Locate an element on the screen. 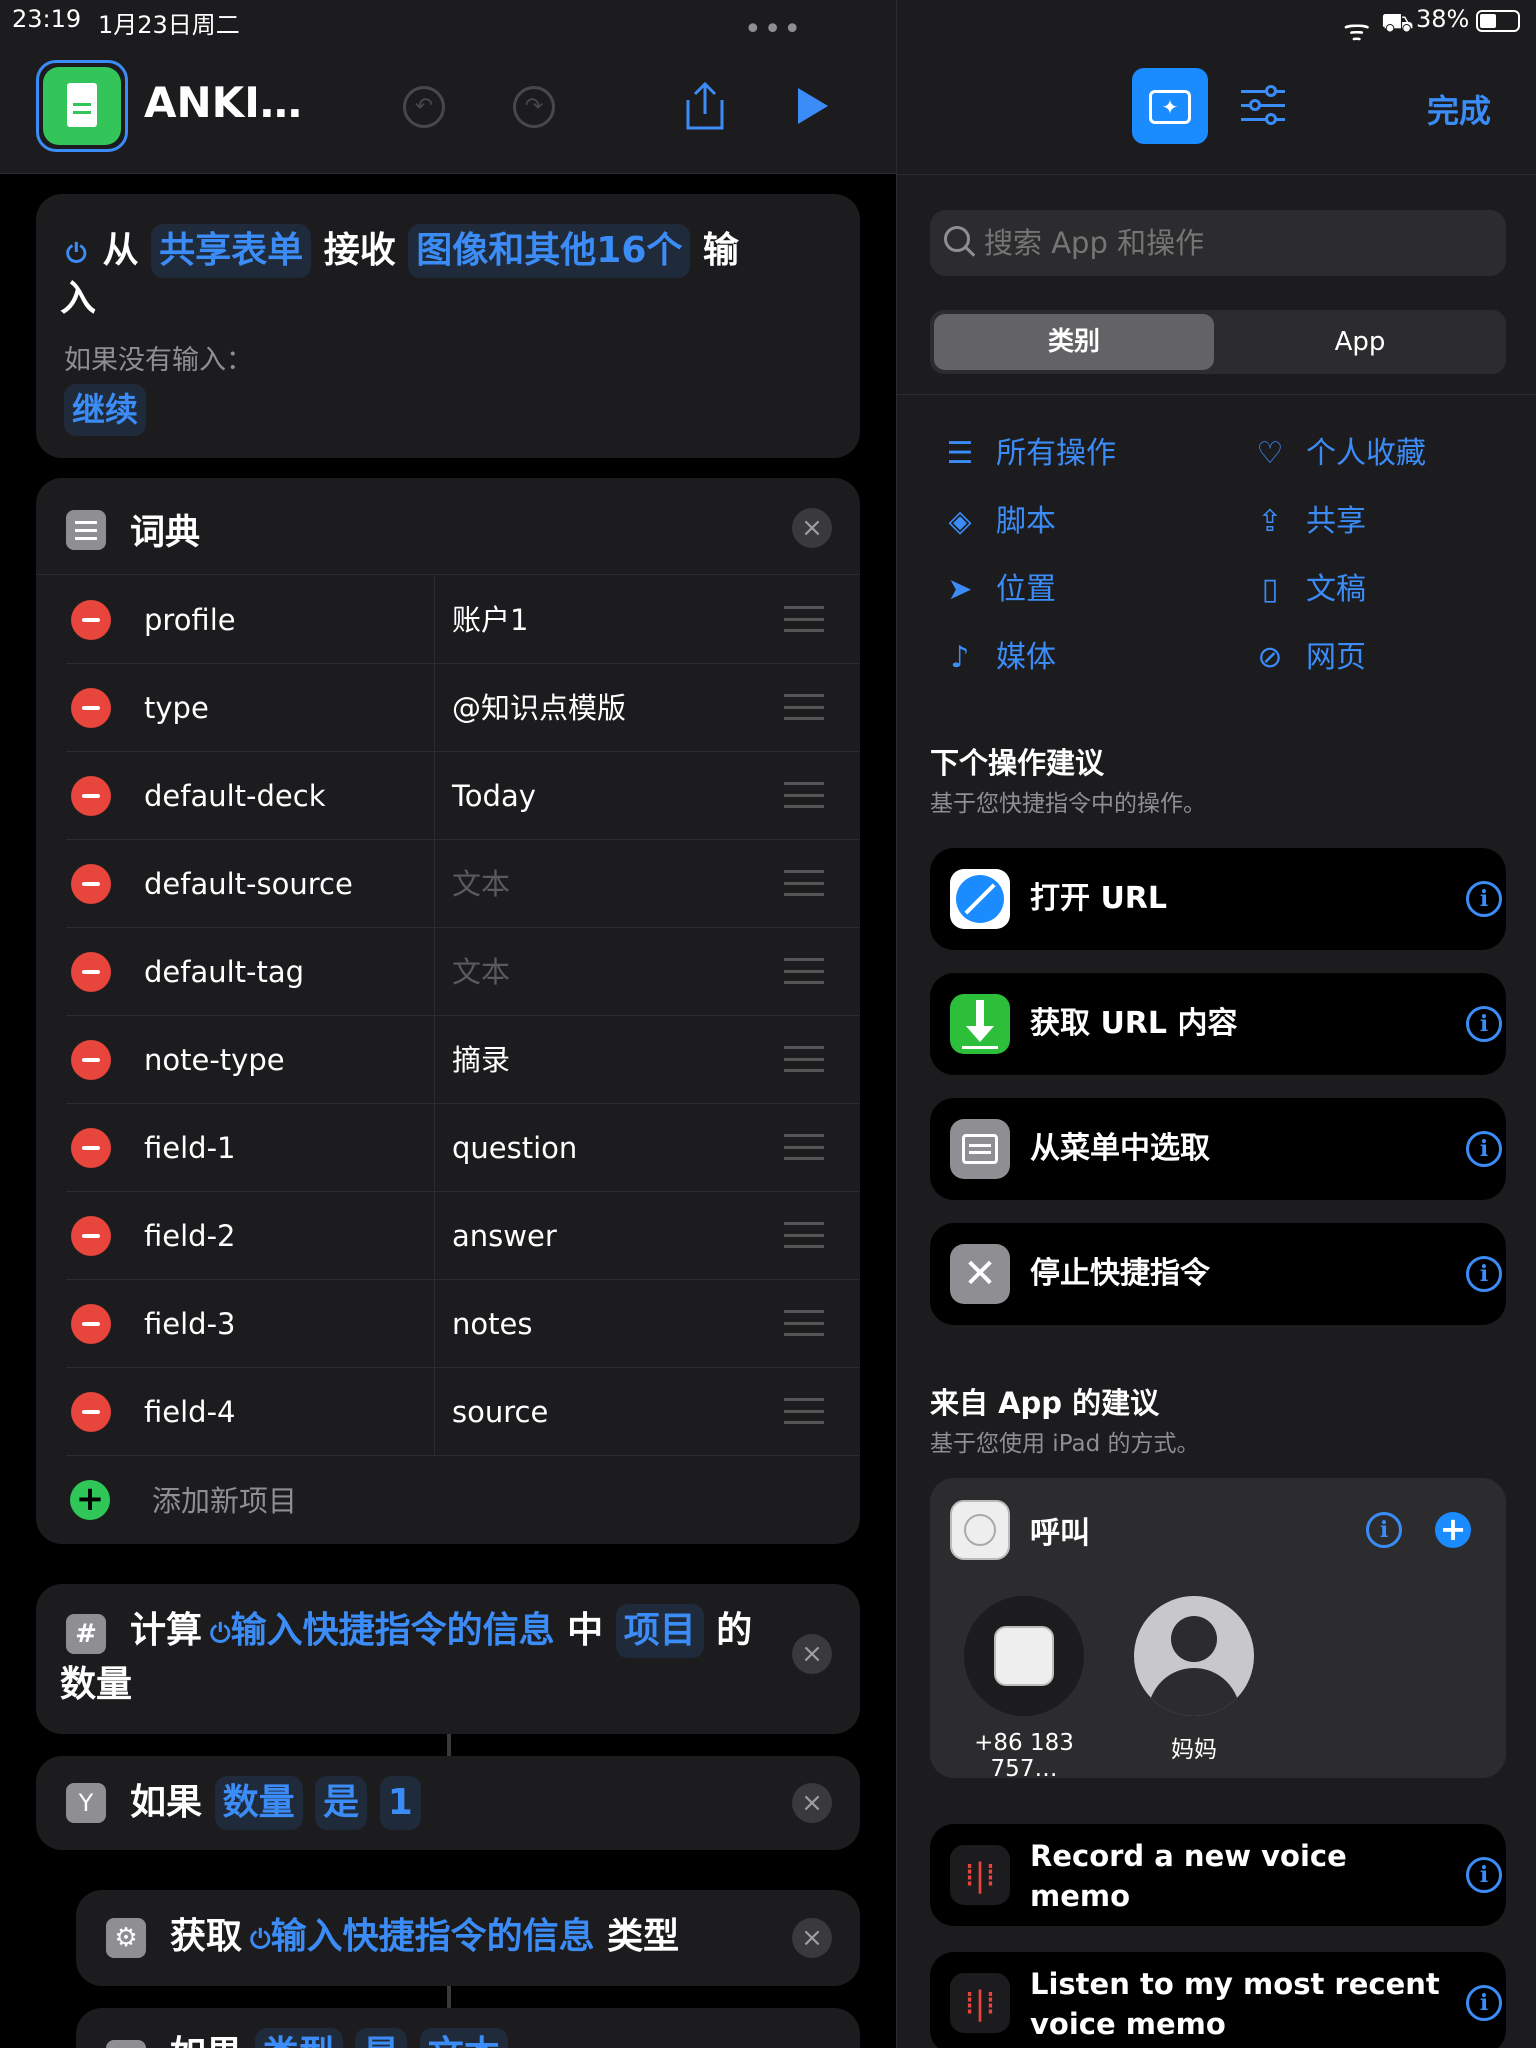 The width and height of the screenshot is (1536, 2048). row-value: answer is located at coordinates (504, 1236).